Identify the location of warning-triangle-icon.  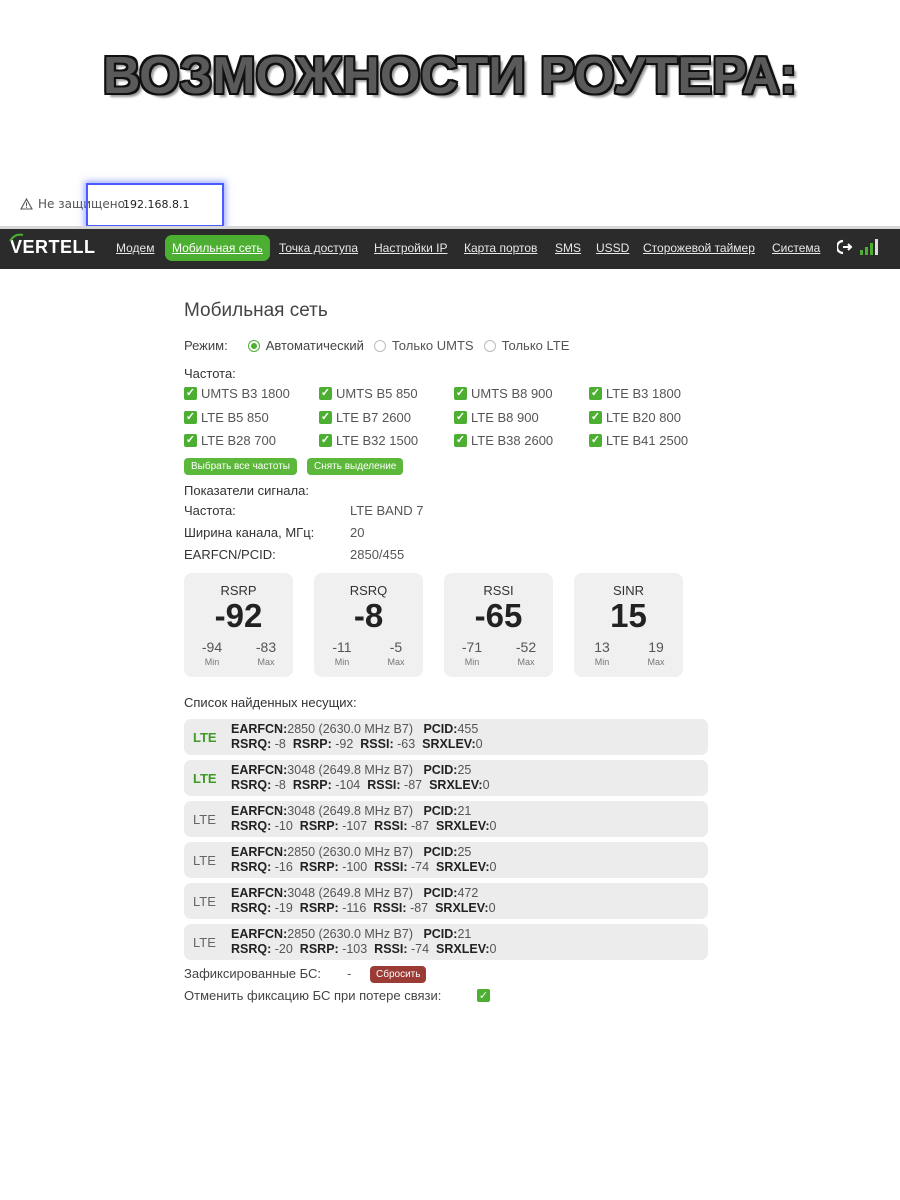
(26, 204).